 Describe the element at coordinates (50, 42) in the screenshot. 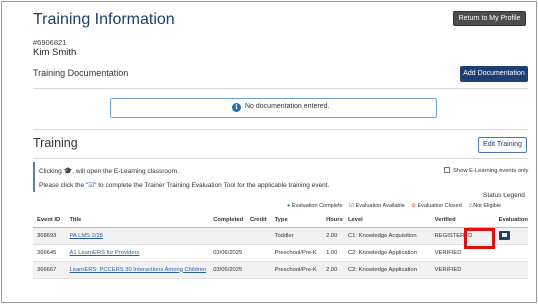

I see `user-id: #6906821` at that location.